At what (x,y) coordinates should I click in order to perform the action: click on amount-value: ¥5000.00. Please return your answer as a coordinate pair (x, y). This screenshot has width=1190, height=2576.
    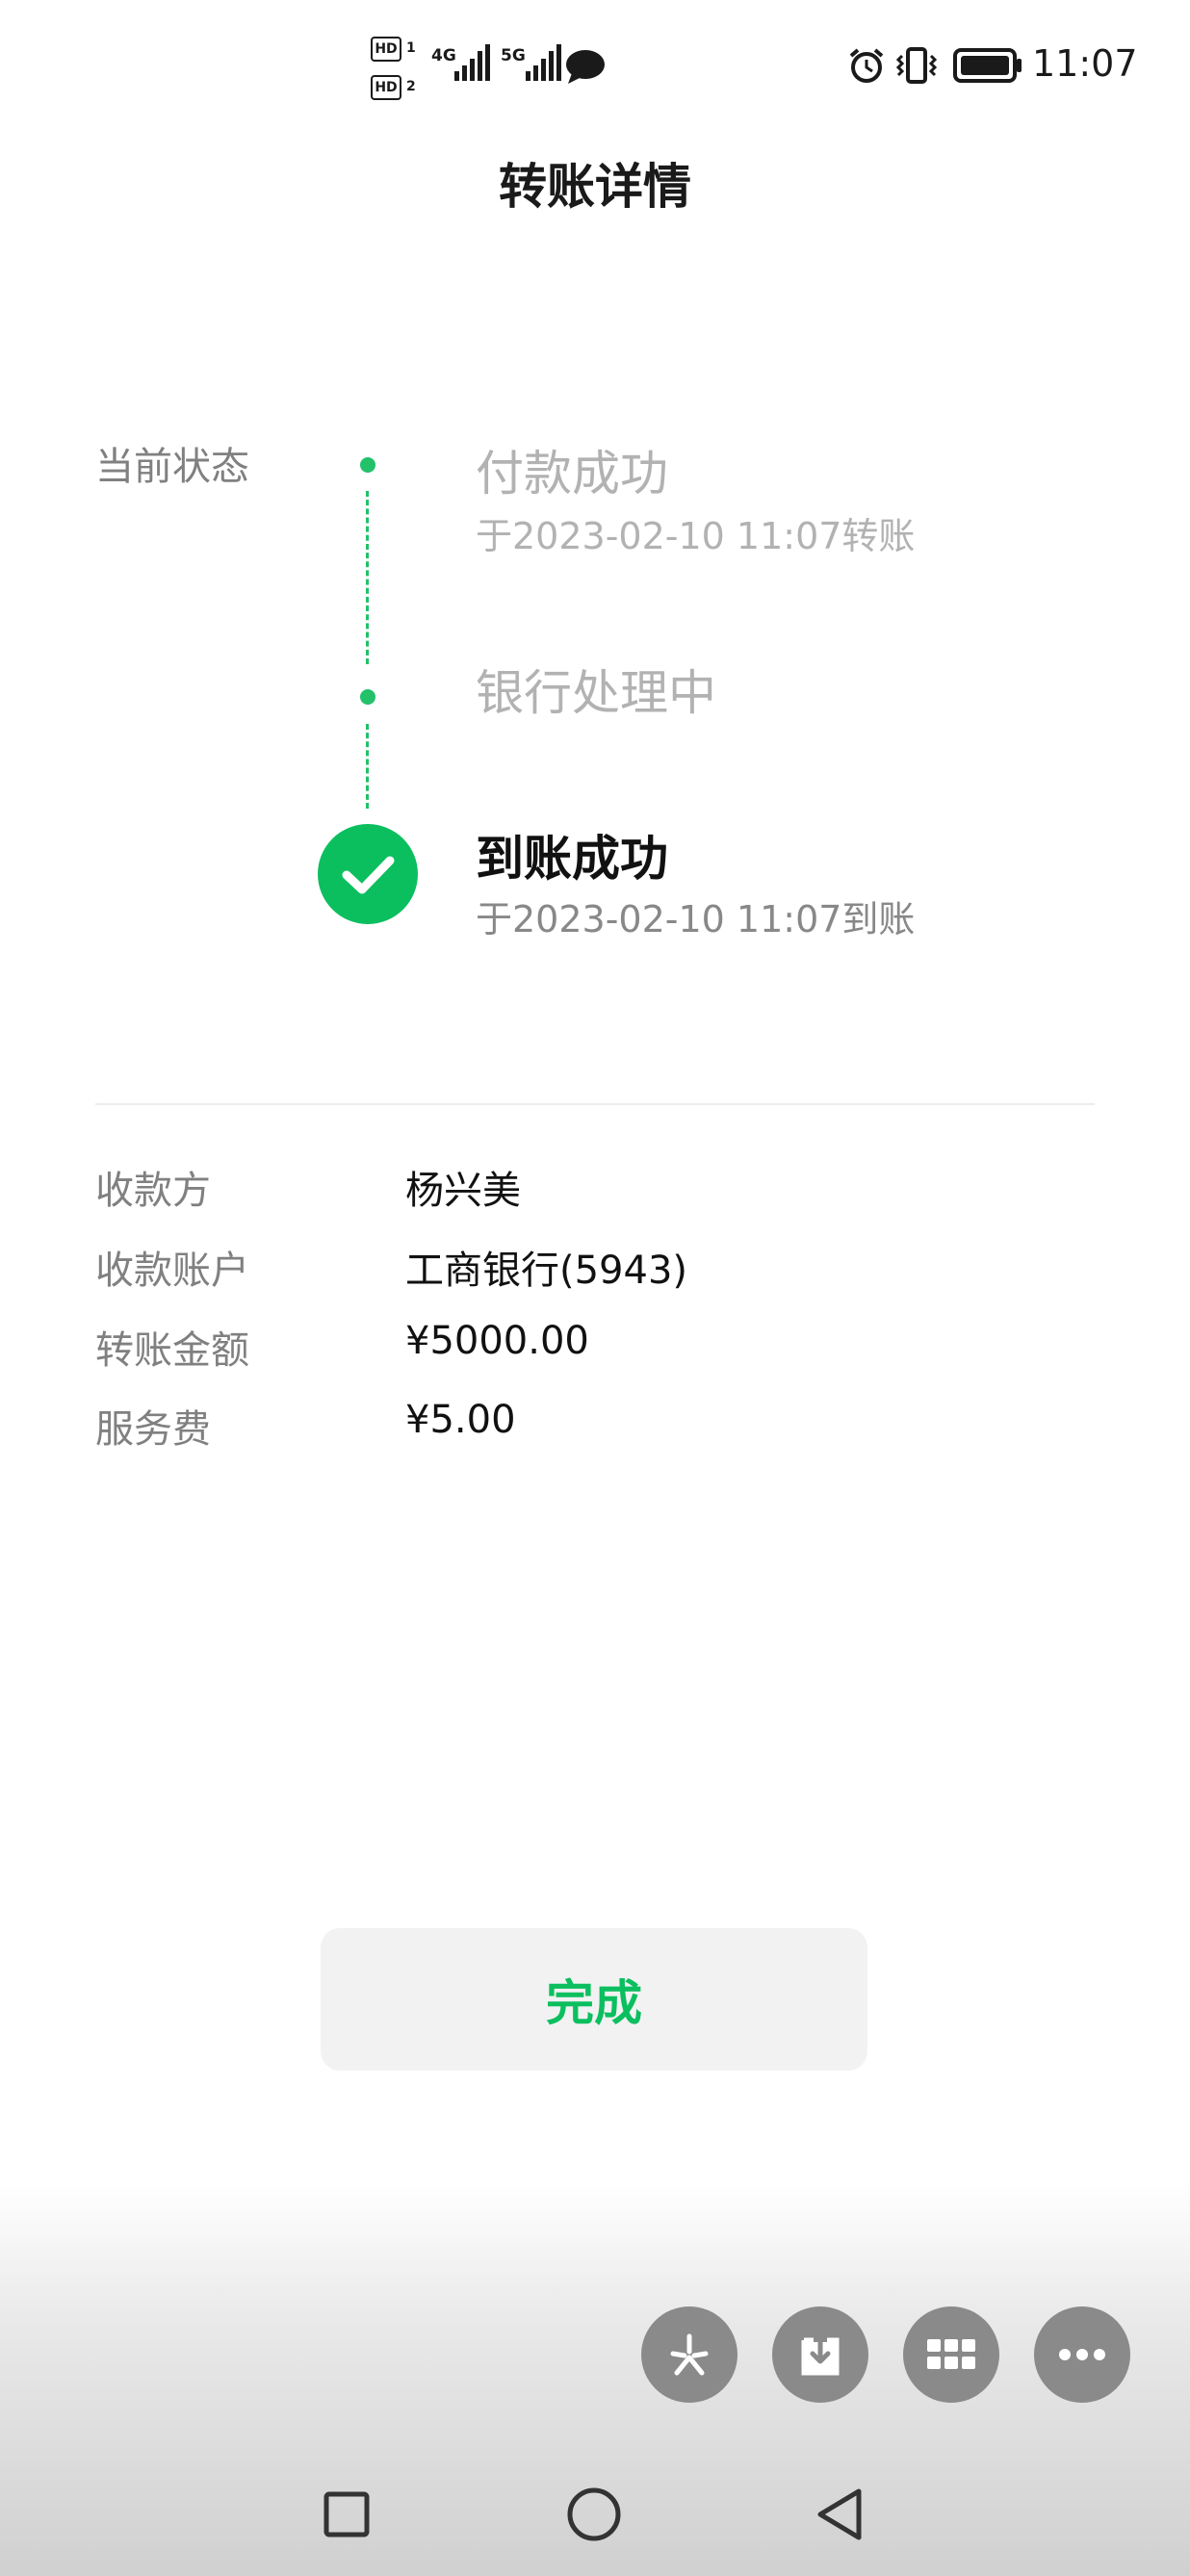
    Looking at the image, I should click on (497, 1341).